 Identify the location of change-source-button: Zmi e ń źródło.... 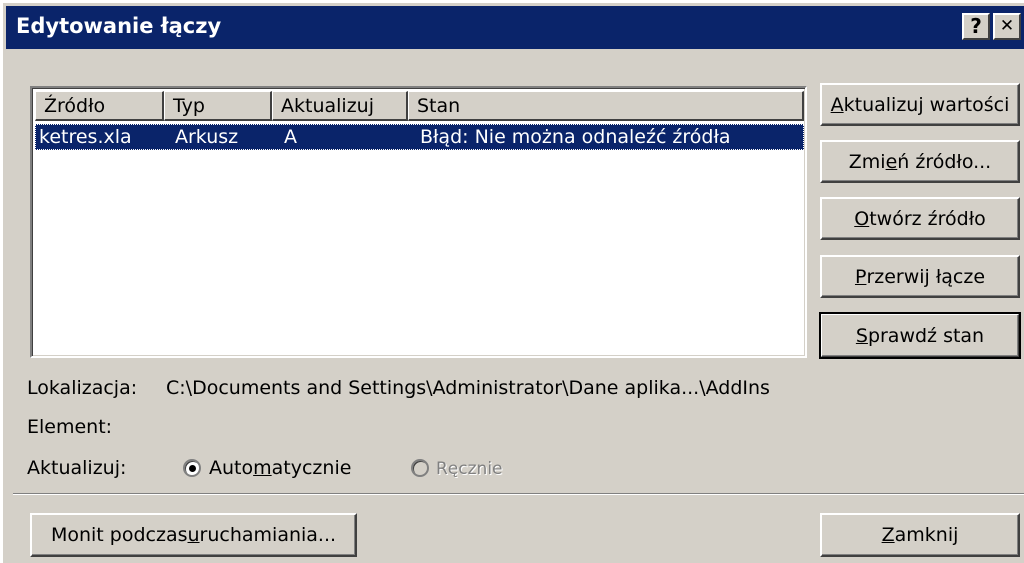
(920, 161).